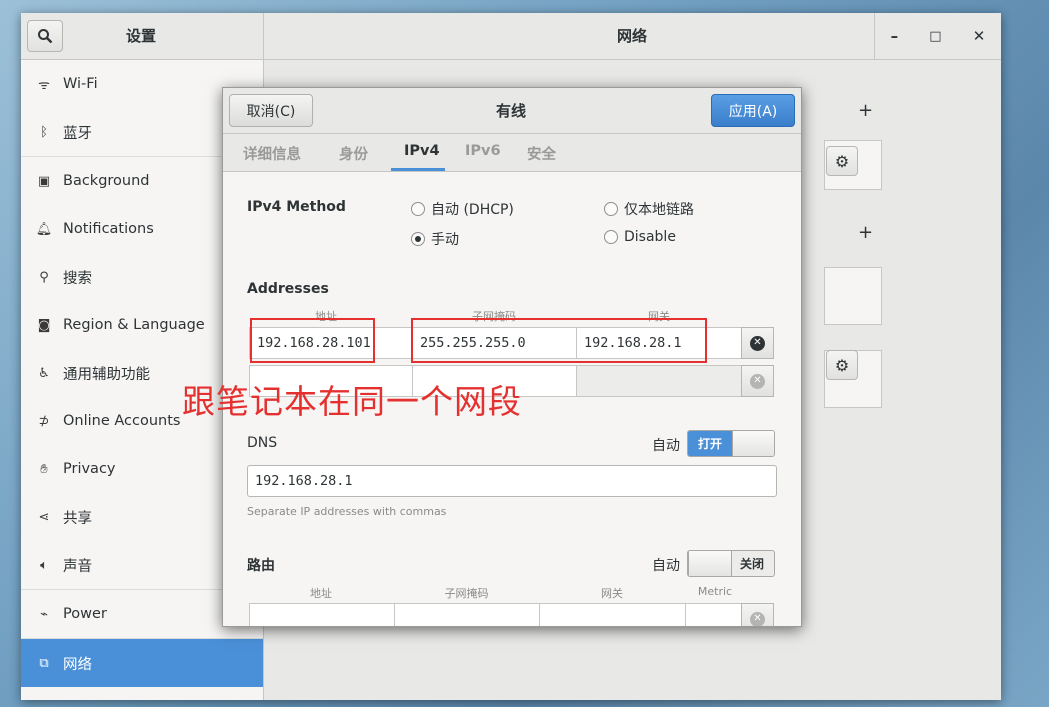 The image size is (1049, 707). What do you see at coordinates (77, 133) in the screenshot?
I see `sidebar-item-label: 蓝牙` at bounding box center [77, 133].